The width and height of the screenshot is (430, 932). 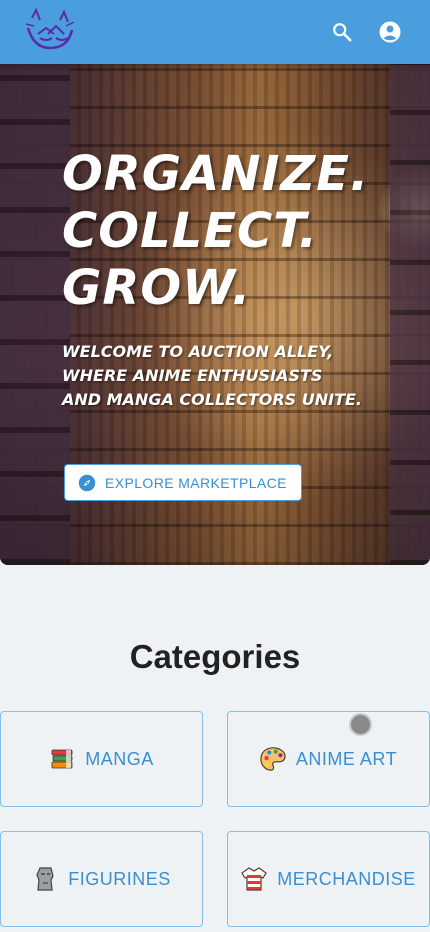 I want to click on account-circle-icon, so click(x=390, y=32).